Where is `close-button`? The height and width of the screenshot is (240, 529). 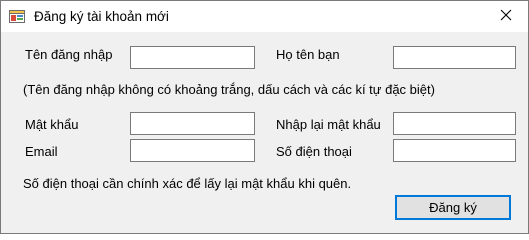
close-button is located at coordinates (506, 16).